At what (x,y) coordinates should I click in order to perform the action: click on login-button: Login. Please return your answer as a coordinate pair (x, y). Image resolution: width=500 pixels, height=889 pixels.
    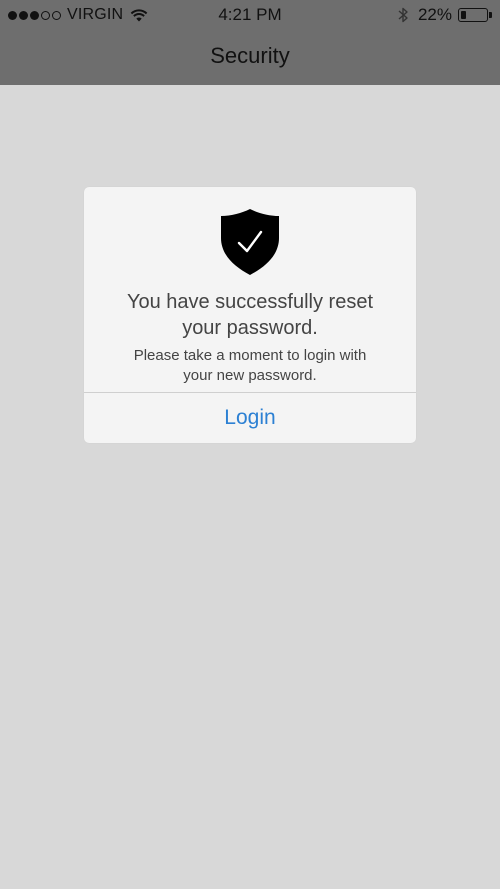
    Looking at the image, I should click on (250, 418).